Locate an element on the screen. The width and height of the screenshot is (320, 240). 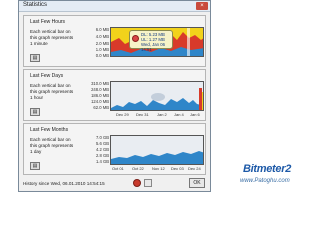
x-tick: Nov 12 is located at coordinates (158, 168).